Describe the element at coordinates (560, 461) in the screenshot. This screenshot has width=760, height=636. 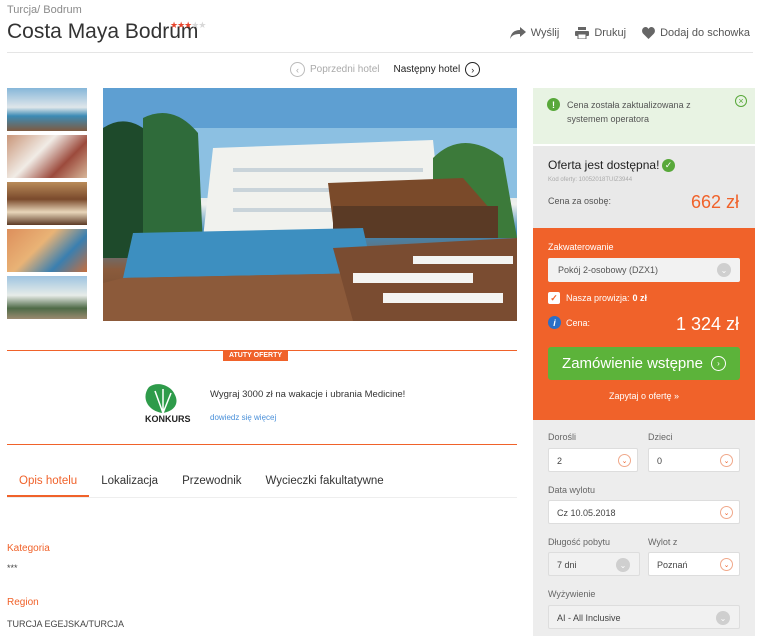
I see `adults-value: 2` at that location.